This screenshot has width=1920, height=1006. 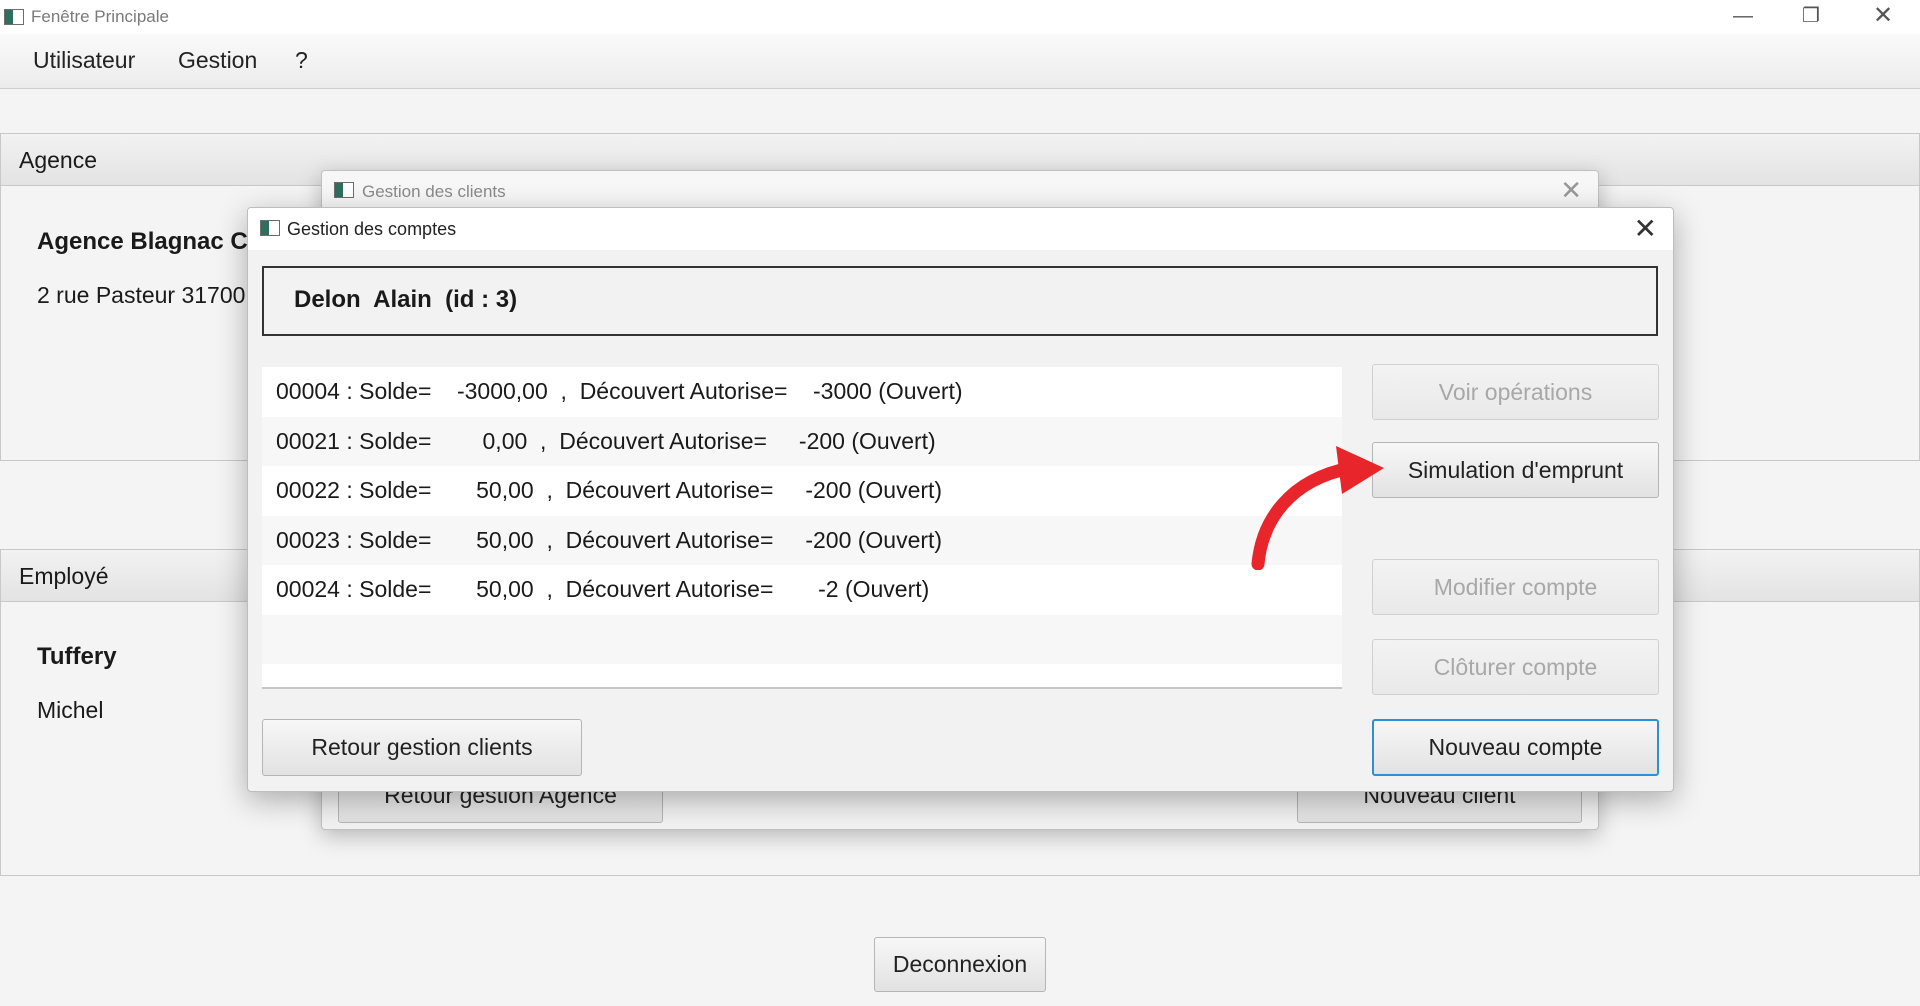 I want to click on clients-dialog-titlebar: Gestion des clients ✕, so click(x=960, y=191).